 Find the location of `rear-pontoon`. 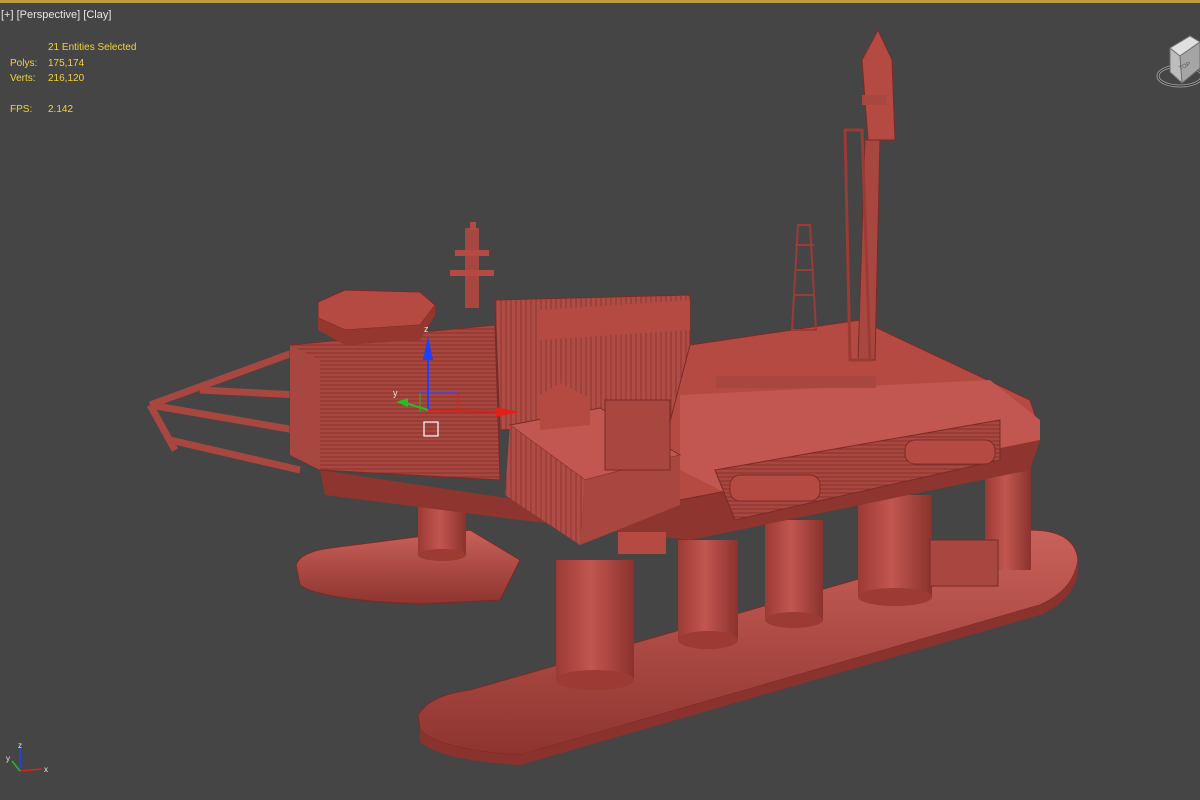

rear-pontoon is located at coordinates (408, 567).